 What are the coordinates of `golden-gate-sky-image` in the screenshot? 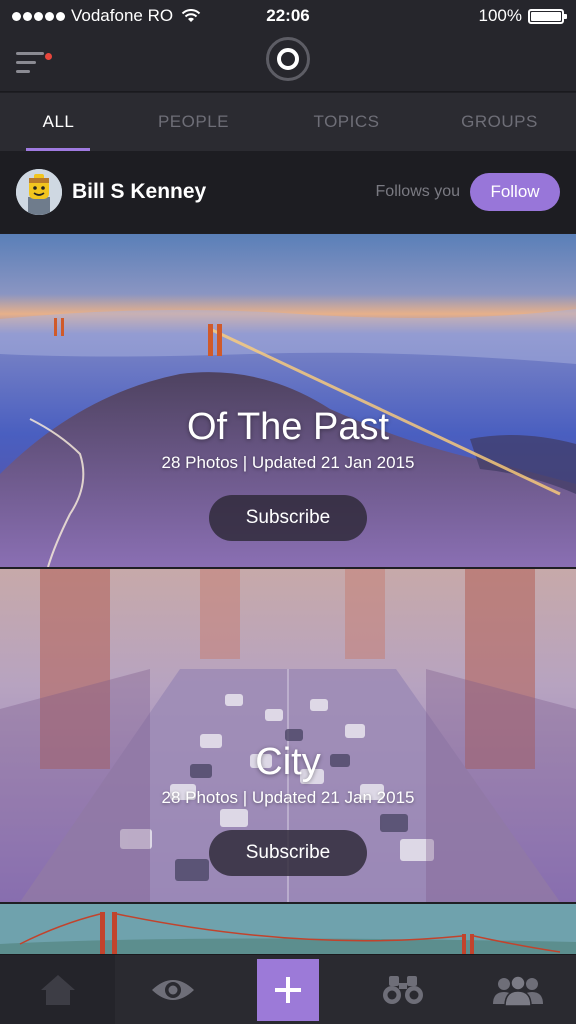 It's located at (288, 930).